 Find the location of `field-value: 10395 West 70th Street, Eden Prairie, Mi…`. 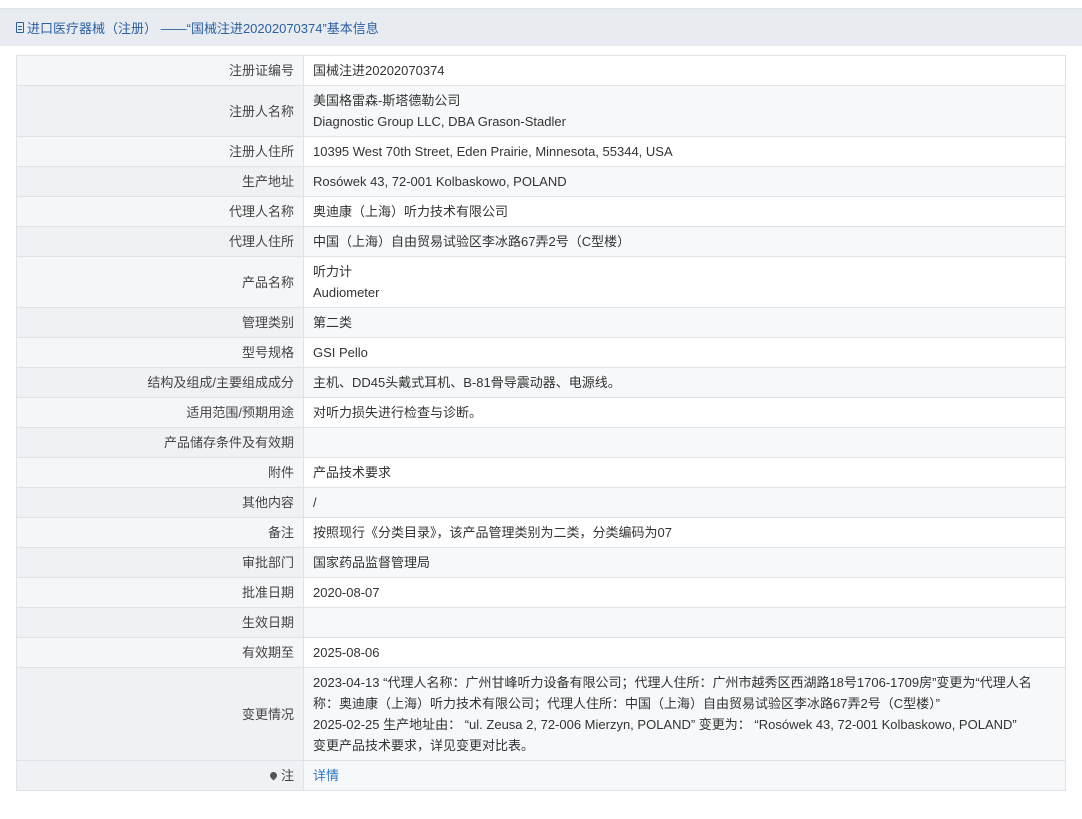

field-value: 10395 West 70th Street, Eden Prairie, Mi… is located at coordinates (493, 151).